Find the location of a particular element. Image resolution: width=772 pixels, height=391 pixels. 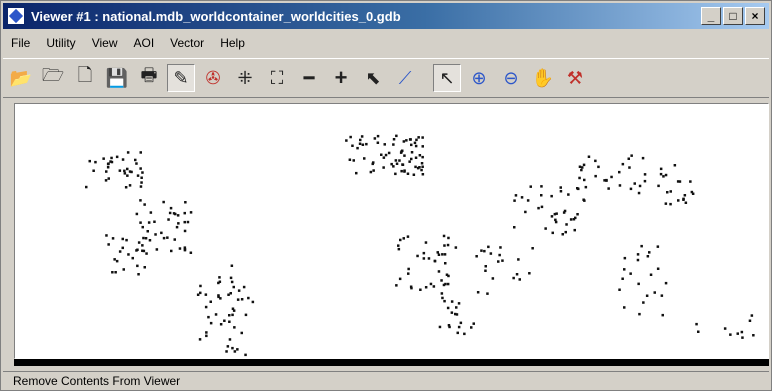

menu-aoi: AOI is located at coordinates (143, 43).